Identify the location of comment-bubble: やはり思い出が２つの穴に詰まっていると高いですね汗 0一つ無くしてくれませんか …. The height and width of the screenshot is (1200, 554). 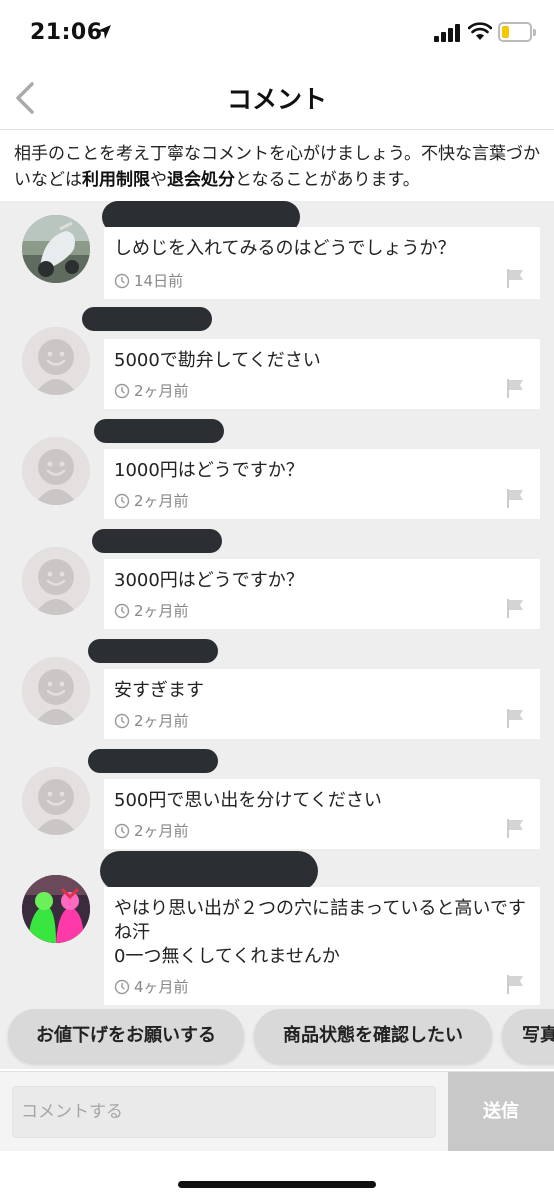
(322, 946).